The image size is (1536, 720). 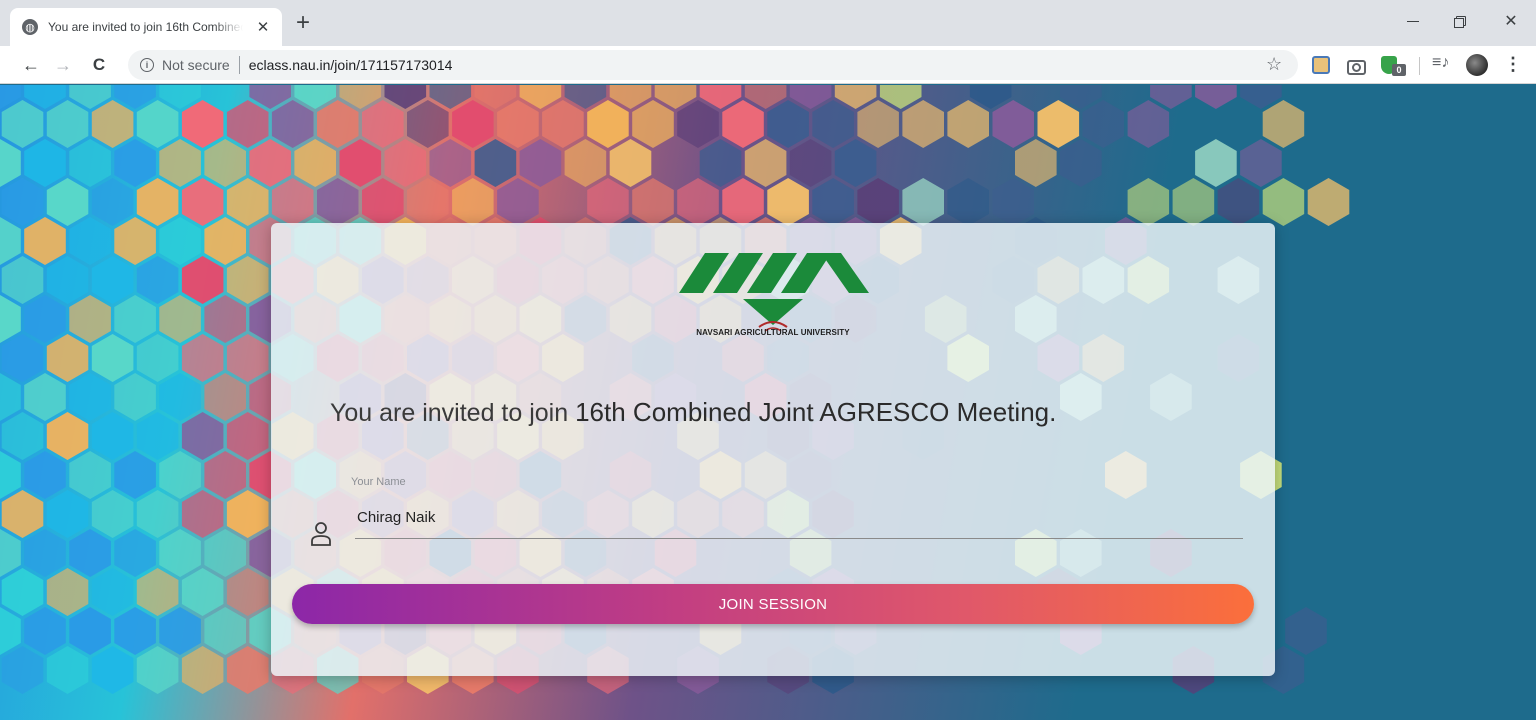 What do you see at coordinates (773, 604) in the screenshot?
I see `join-session-button: JOIN SESSION` at bounding box center [773, 604].